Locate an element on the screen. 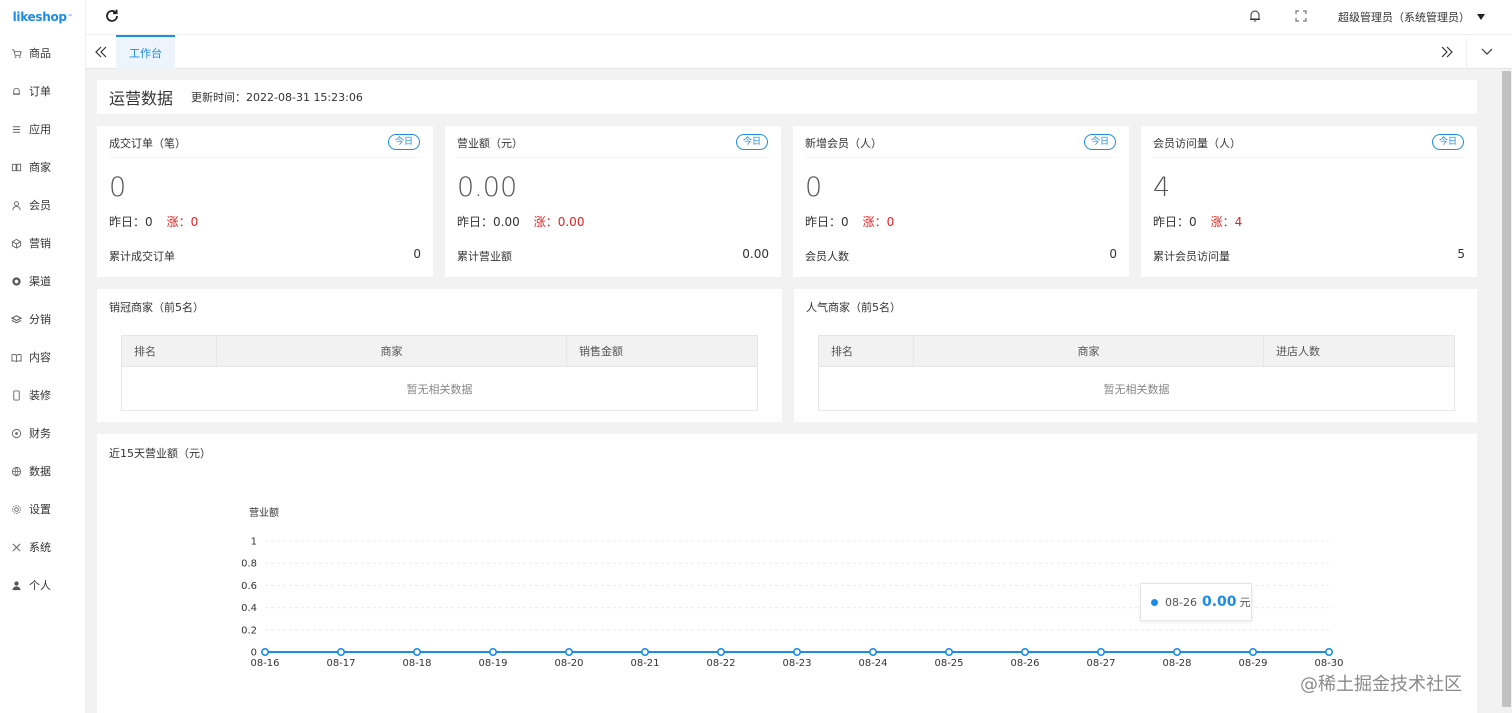 The width and height of the screenshot is (1512, 713). y-tick-label: 0.4 is located at coordinates (249, 608).